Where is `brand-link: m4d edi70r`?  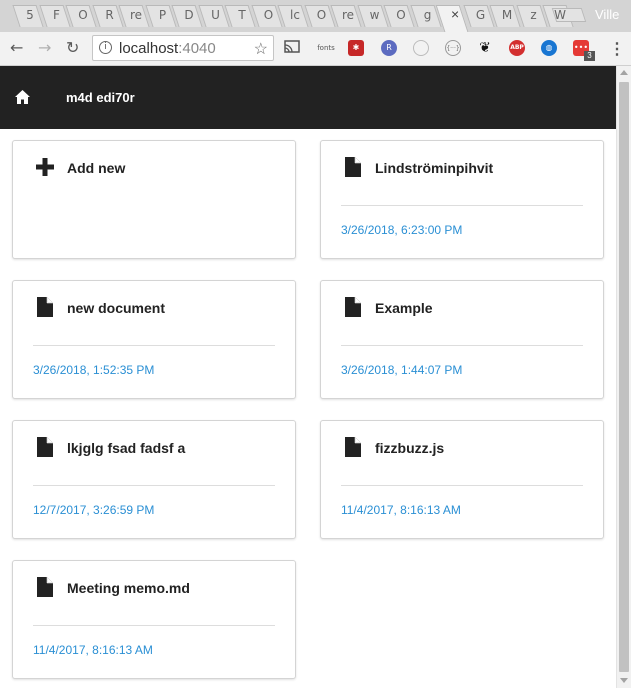
brand-link: m4d edi70r is located at coordinates (100, 97).